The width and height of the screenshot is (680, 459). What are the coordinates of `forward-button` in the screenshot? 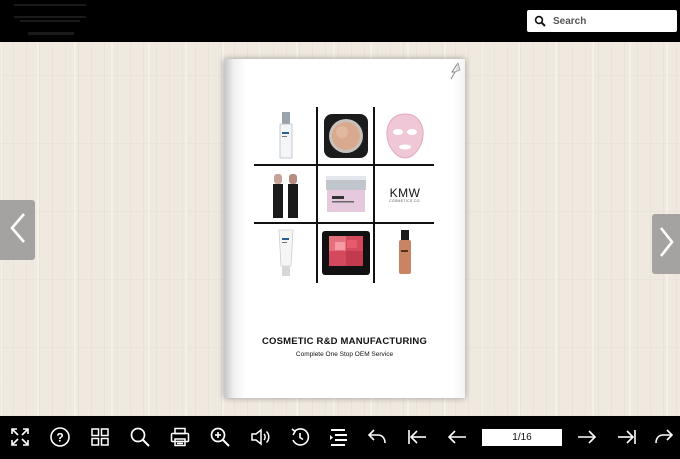 It's located at (664, 437).